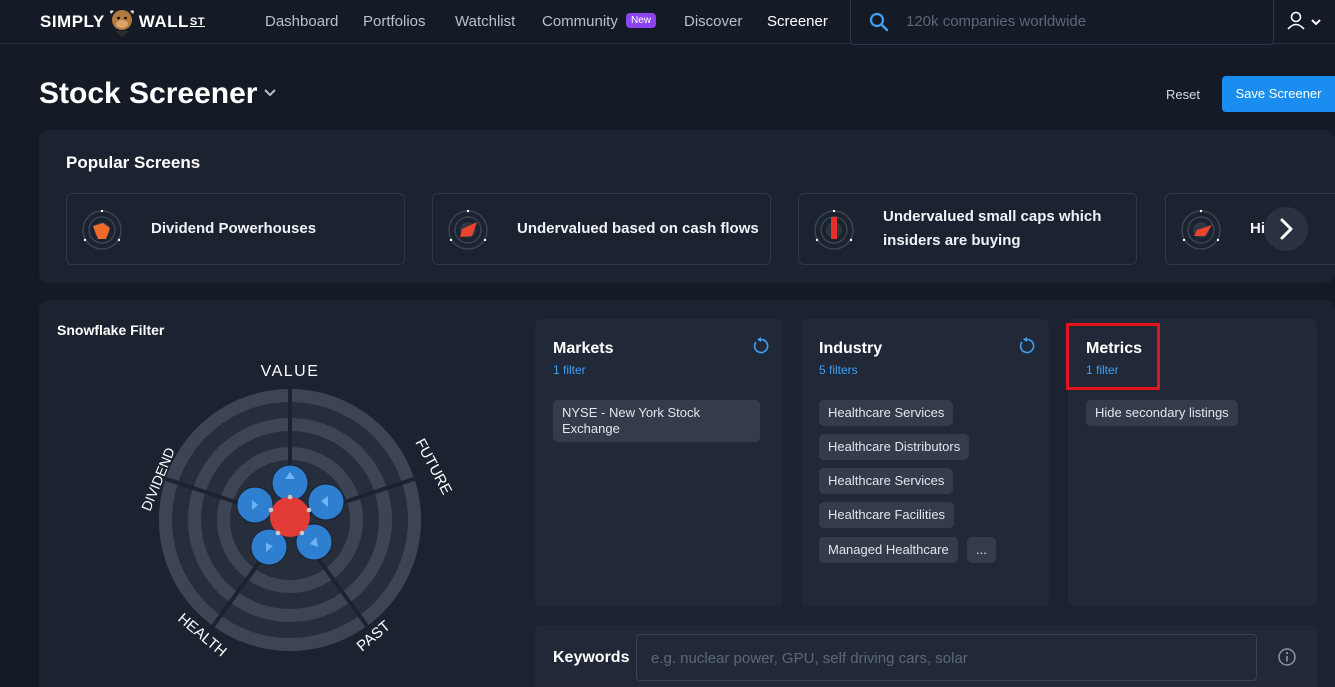 This screenshot has width=1335, height=687. Describe the element at coordinates (569, 370) in the screenshot. I see `markets-count: 1 filter` at that location.